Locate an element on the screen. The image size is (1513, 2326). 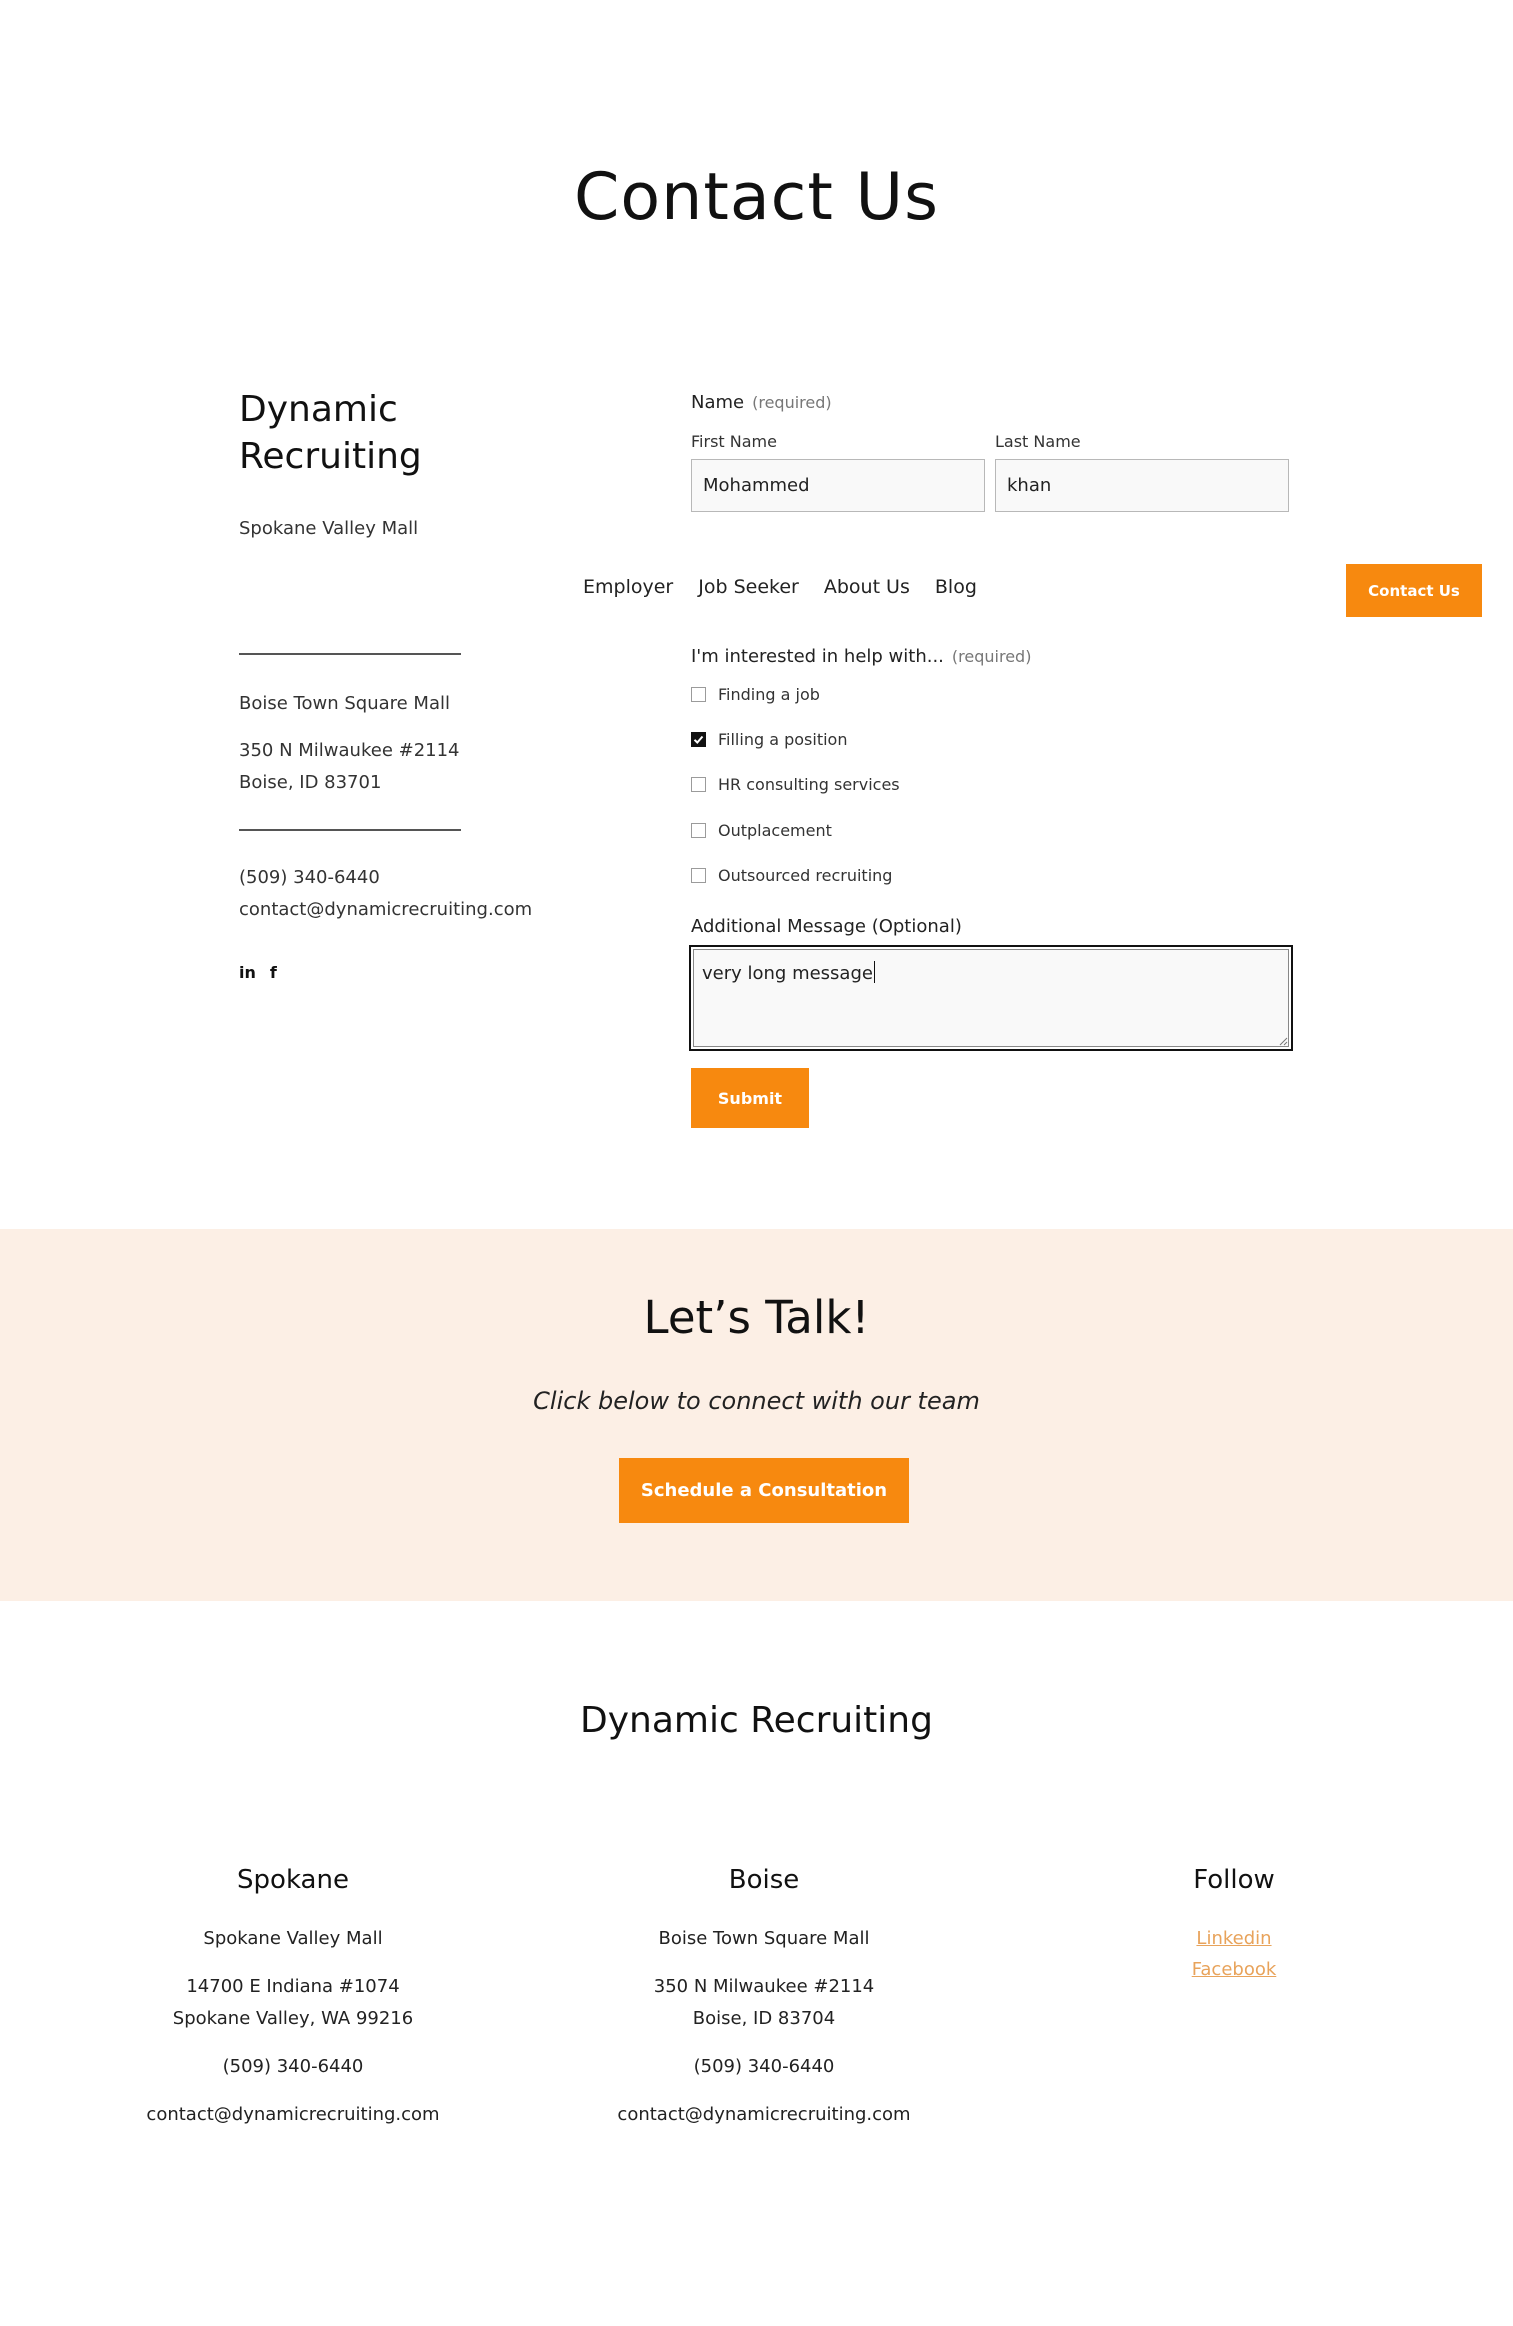
message-label: Additional Message (Optional) is located at coordinates (826, 926).